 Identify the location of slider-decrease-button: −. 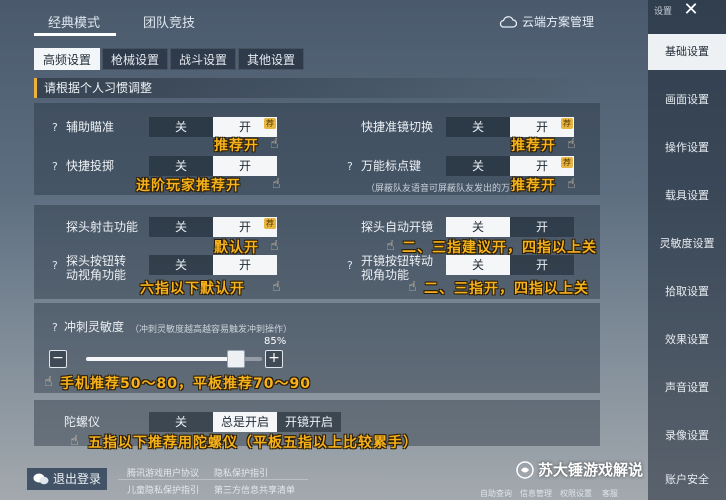
(58, 359).